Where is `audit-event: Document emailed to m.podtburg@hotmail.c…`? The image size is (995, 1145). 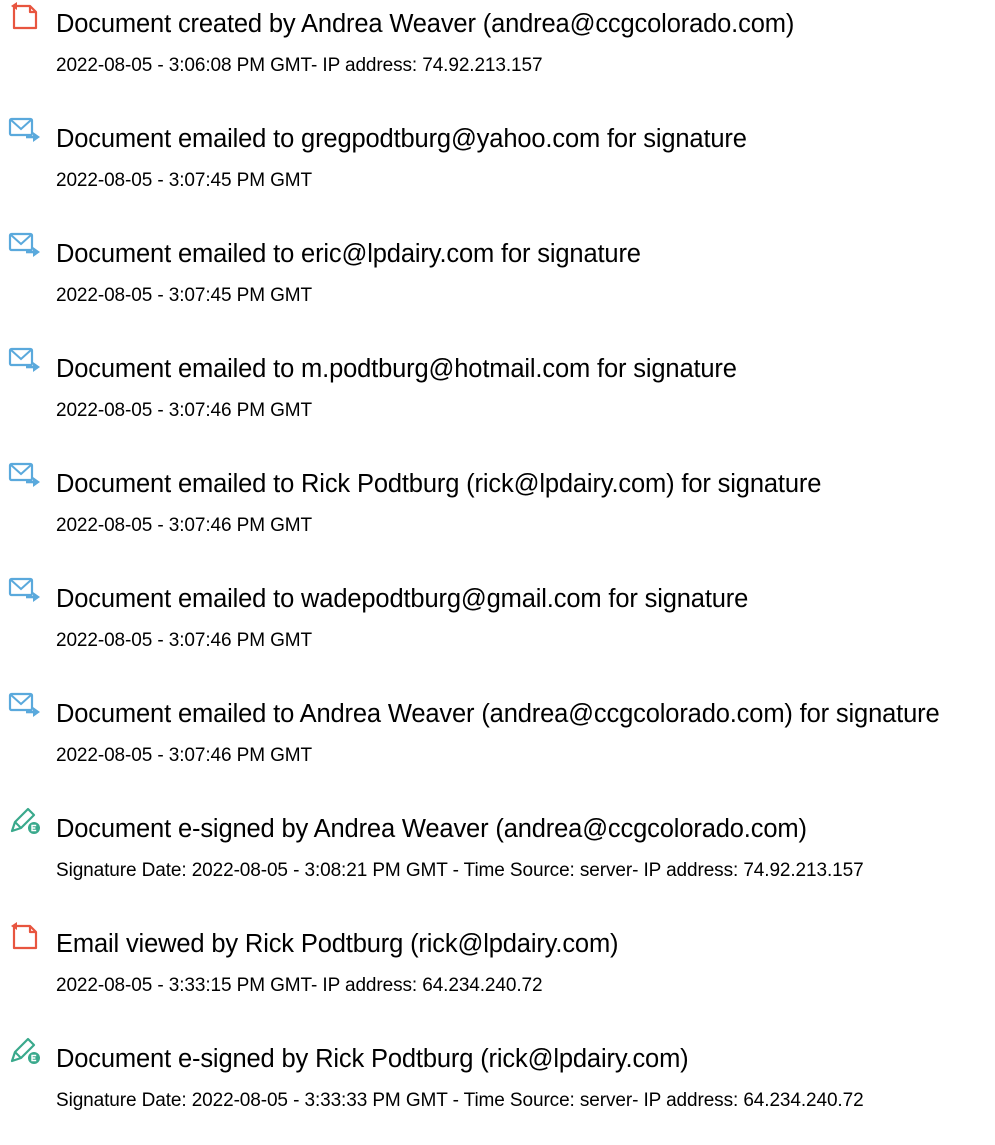 audit-event: Document emailed to m.podtburg@hotmail.c… is located at coordinates (497, 400).